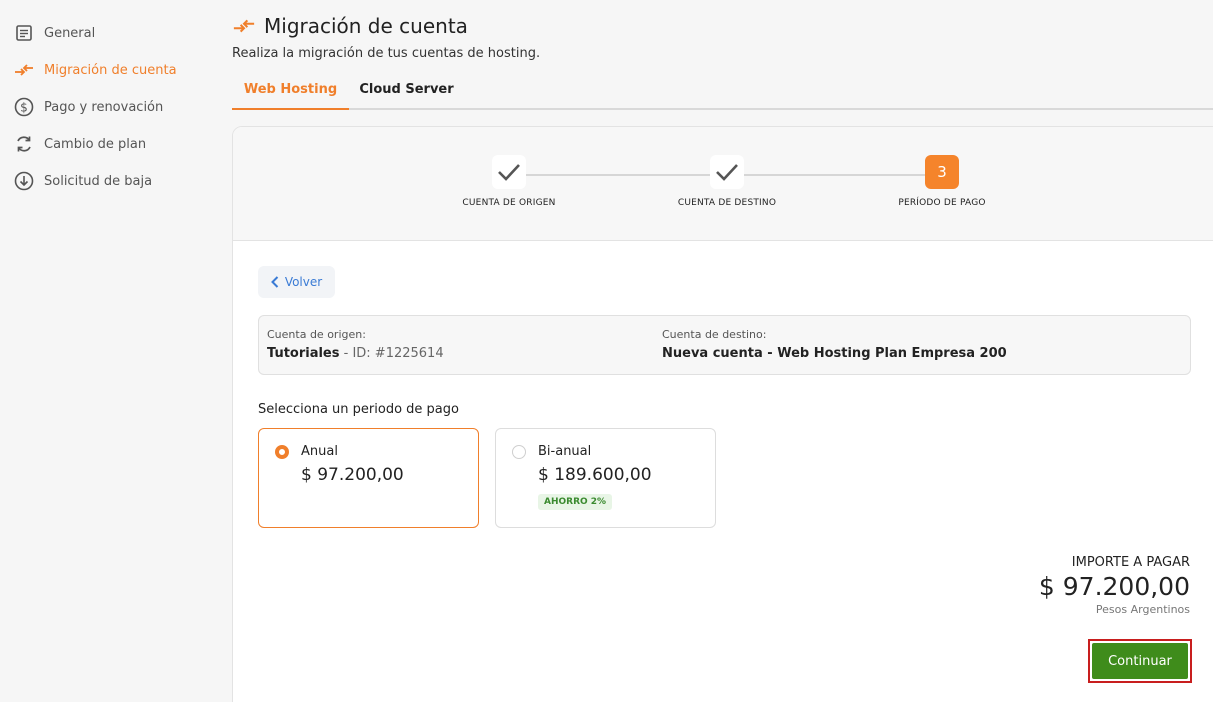  Describe the element at coordinates (595, 475) in the screenshot. I see `option-price: $ 189.600,00` at that location.